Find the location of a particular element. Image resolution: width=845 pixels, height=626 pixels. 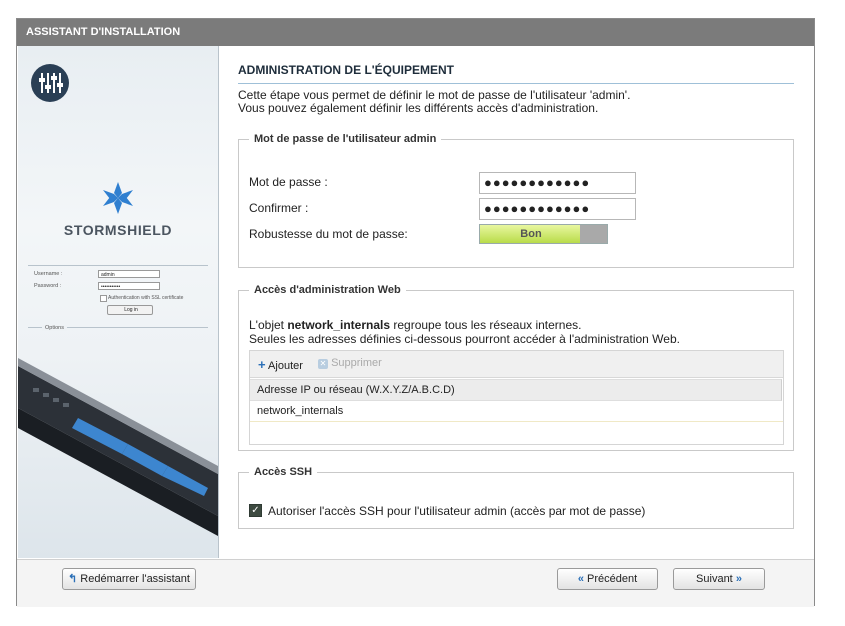

web-text-suffix: regroupe tous les réseaux internes. is located at coordinates (486, 325).